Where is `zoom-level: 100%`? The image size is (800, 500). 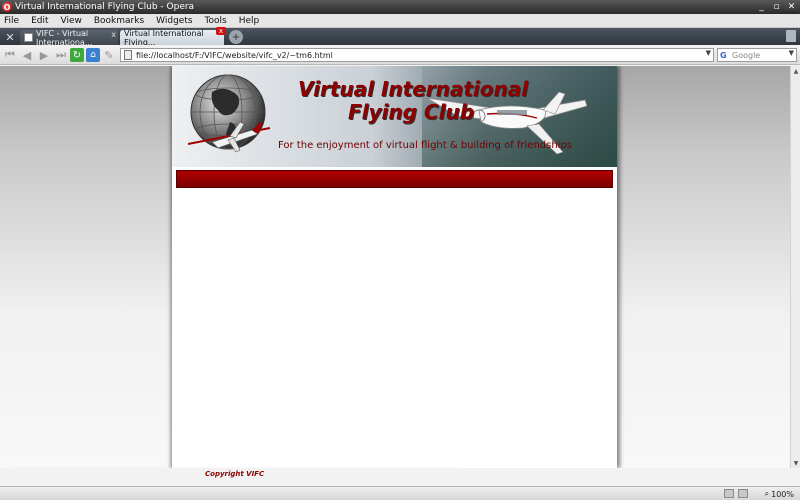 zoom-level: 100% is located at coordinates (782, 494).